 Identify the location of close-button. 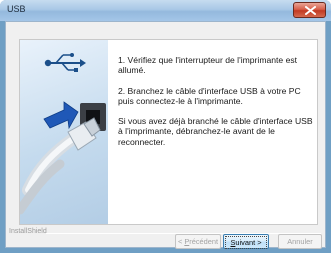
(309, 10).